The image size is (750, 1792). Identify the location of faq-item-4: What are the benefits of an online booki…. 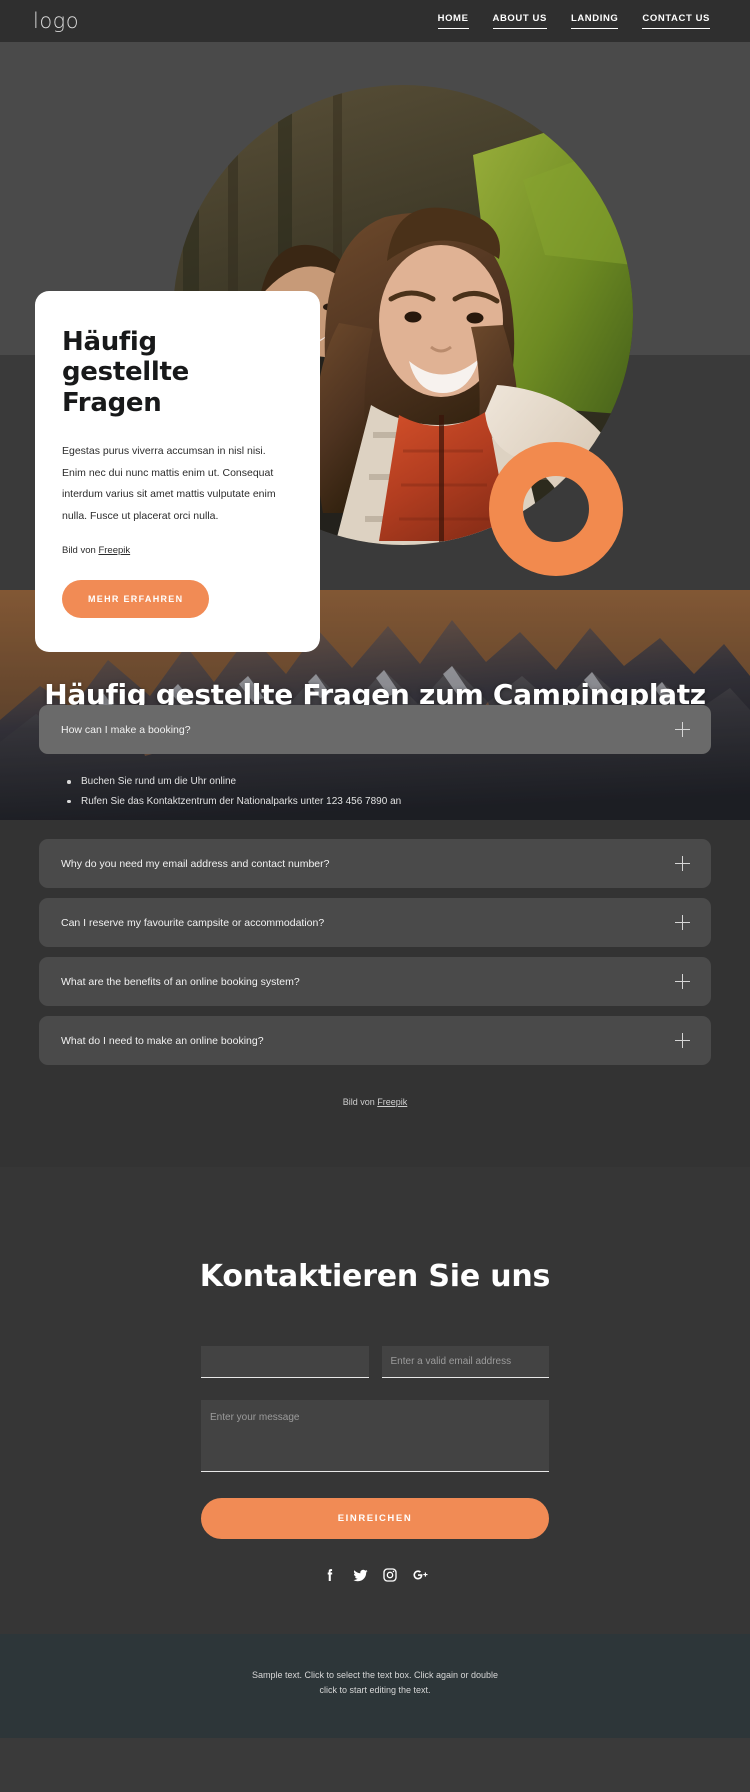
(375, 981).